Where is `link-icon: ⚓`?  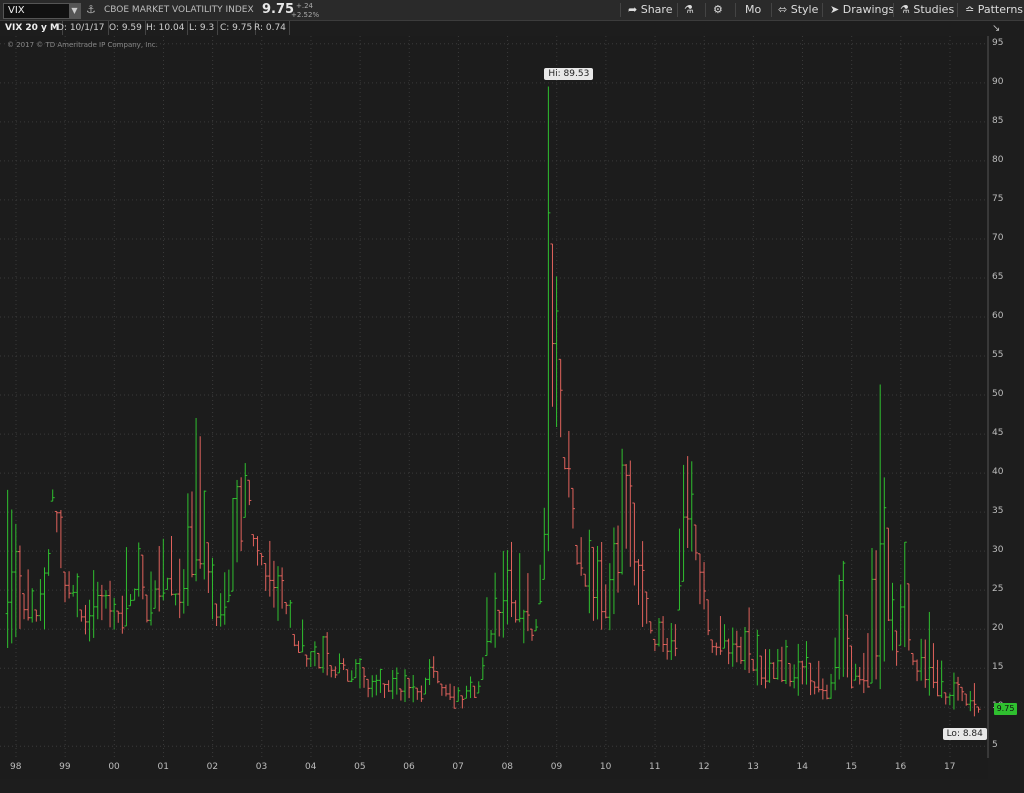 link-icon: ⚓ is located at coordinates (91, 10).